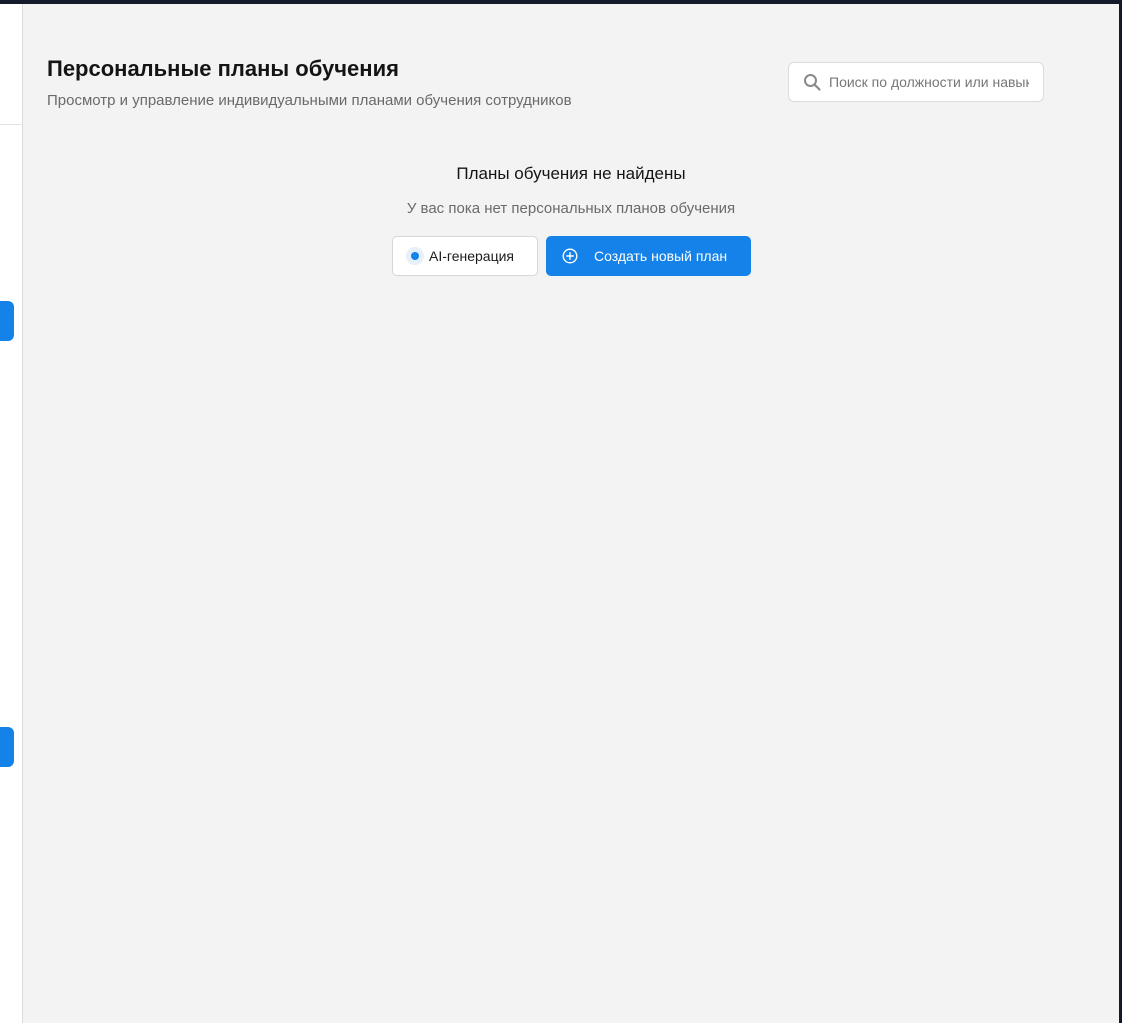 The width and height of the screenshot is (1122, 1023). I want to click on ai-generation-label: AI-генерация, so click(471, 256).